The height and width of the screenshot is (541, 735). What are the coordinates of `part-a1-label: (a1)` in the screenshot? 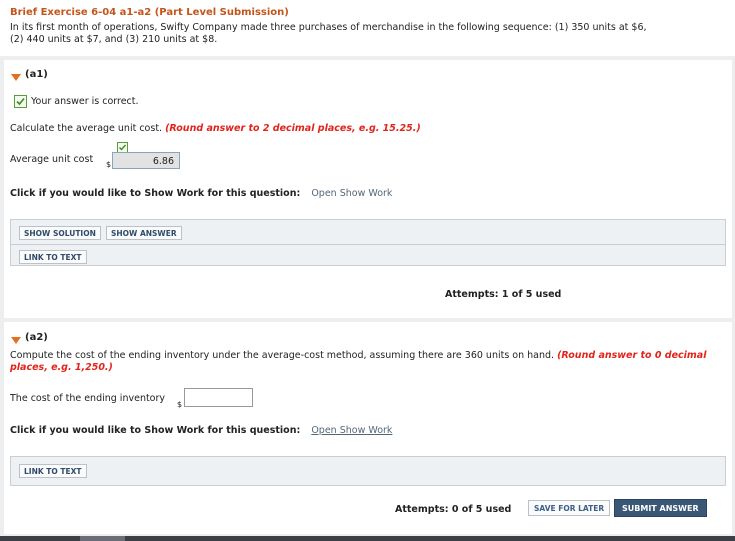 It's located at (36, 74).